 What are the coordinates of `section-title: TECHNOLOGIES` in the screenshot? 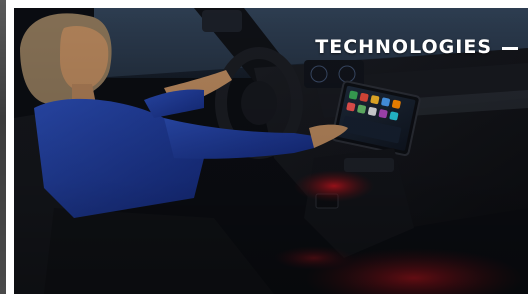 It's located at (403, 47).